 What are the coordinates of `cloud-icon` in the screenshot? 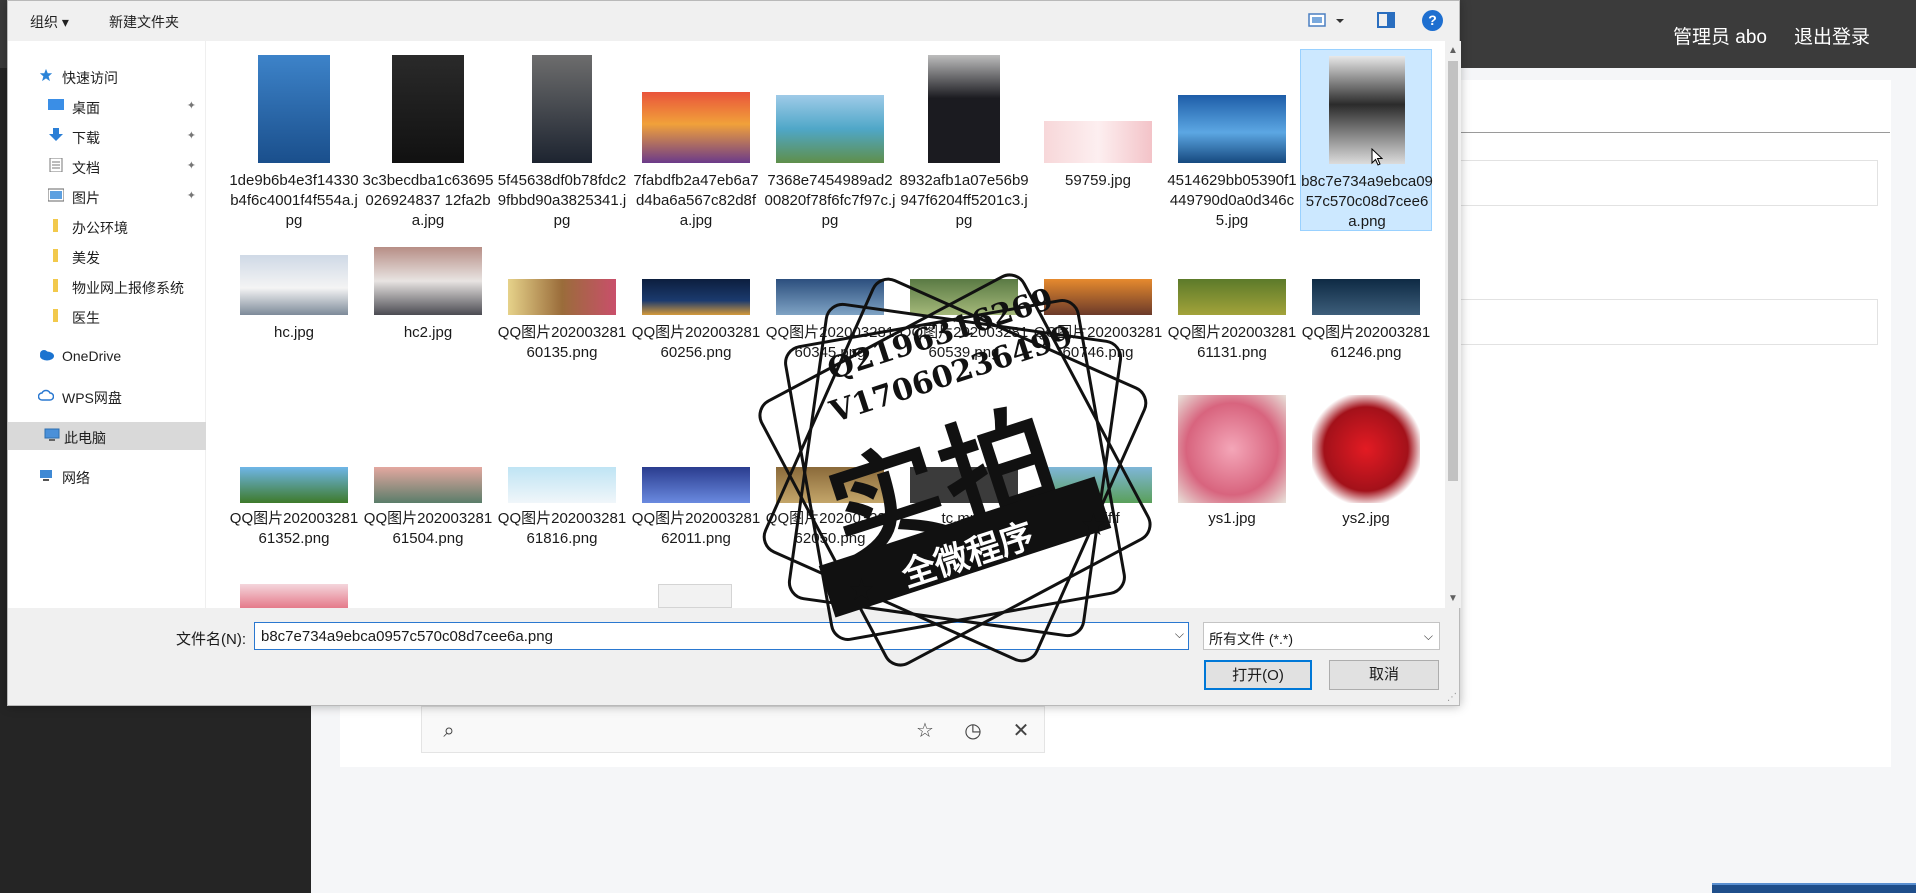 It's located at (47, 355).